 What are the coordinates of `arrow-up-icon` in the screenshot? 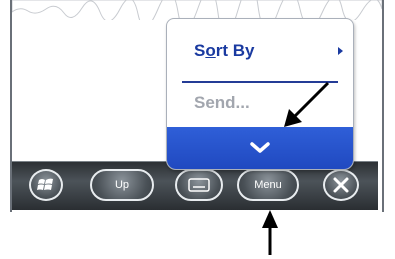 It's located at (270, 232).